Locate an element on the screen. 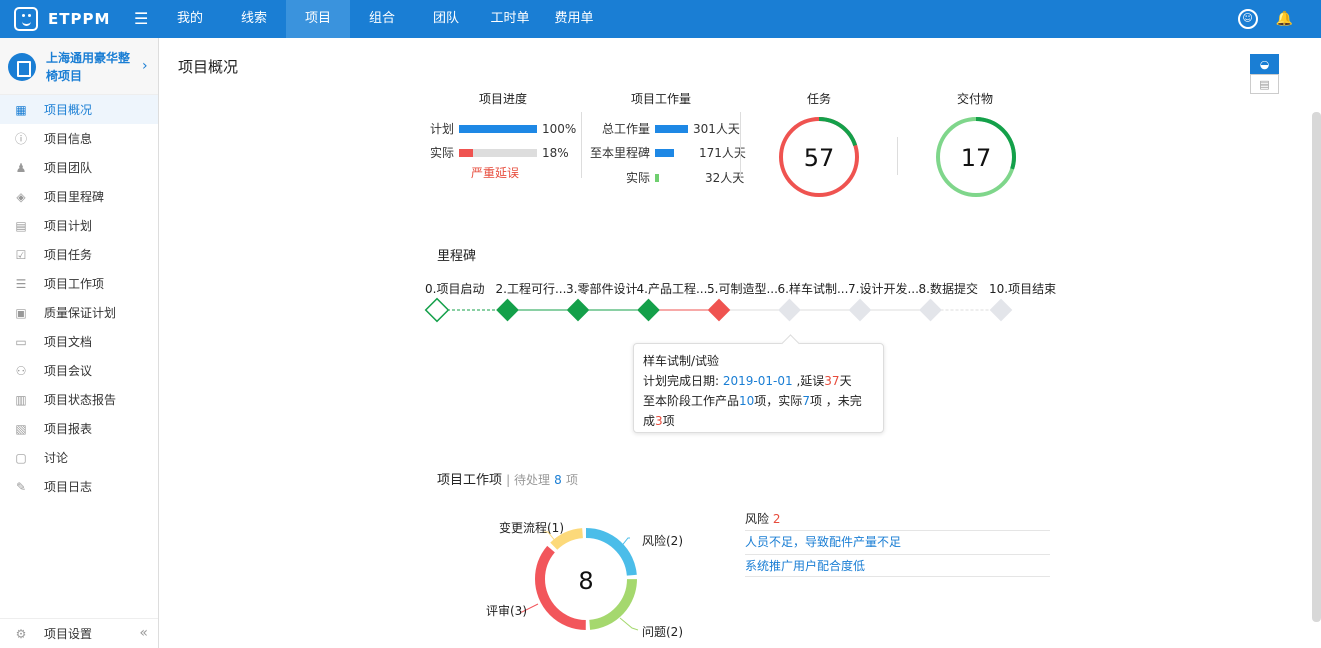 This screenshot has height=648, width=1321. plan-progress-row: 计划 100% is located at coordinates (503, 128).